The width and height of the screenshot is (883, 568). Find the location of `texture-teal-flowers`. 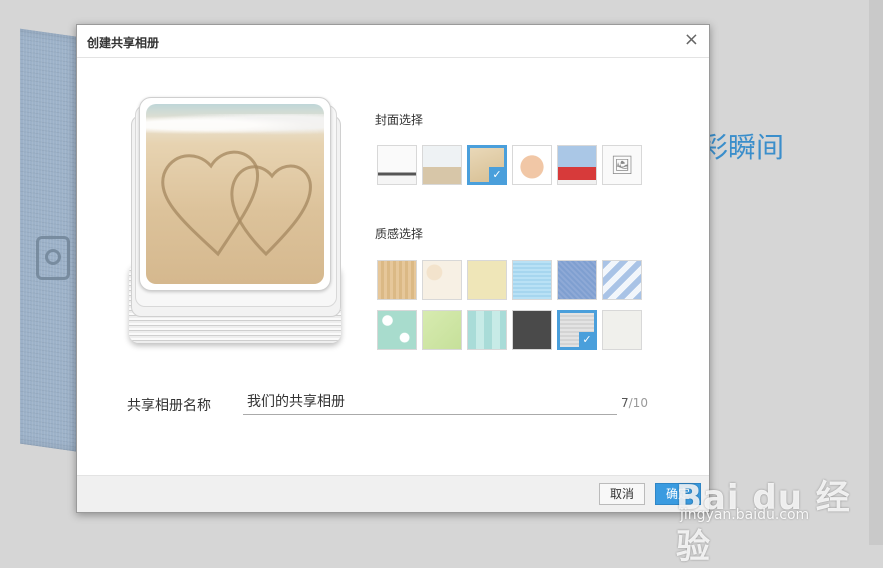

texture-teal-flowers is located at coordinates (397, 330).